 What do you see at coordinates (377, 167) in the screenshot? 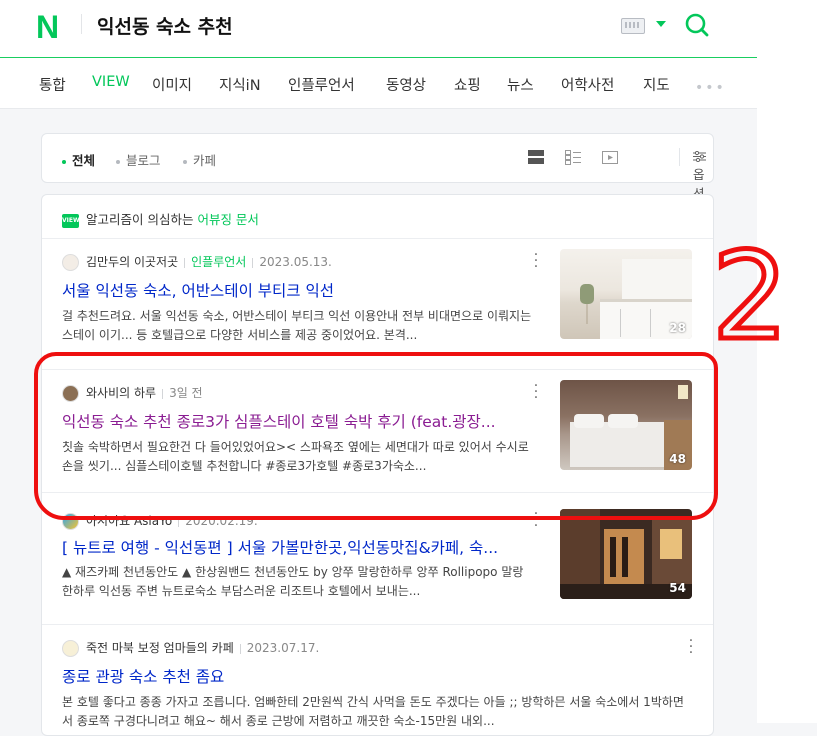
I see `view-filter-bar: 전체 블로그 카페 옵션` at bounding box center [377, 167].